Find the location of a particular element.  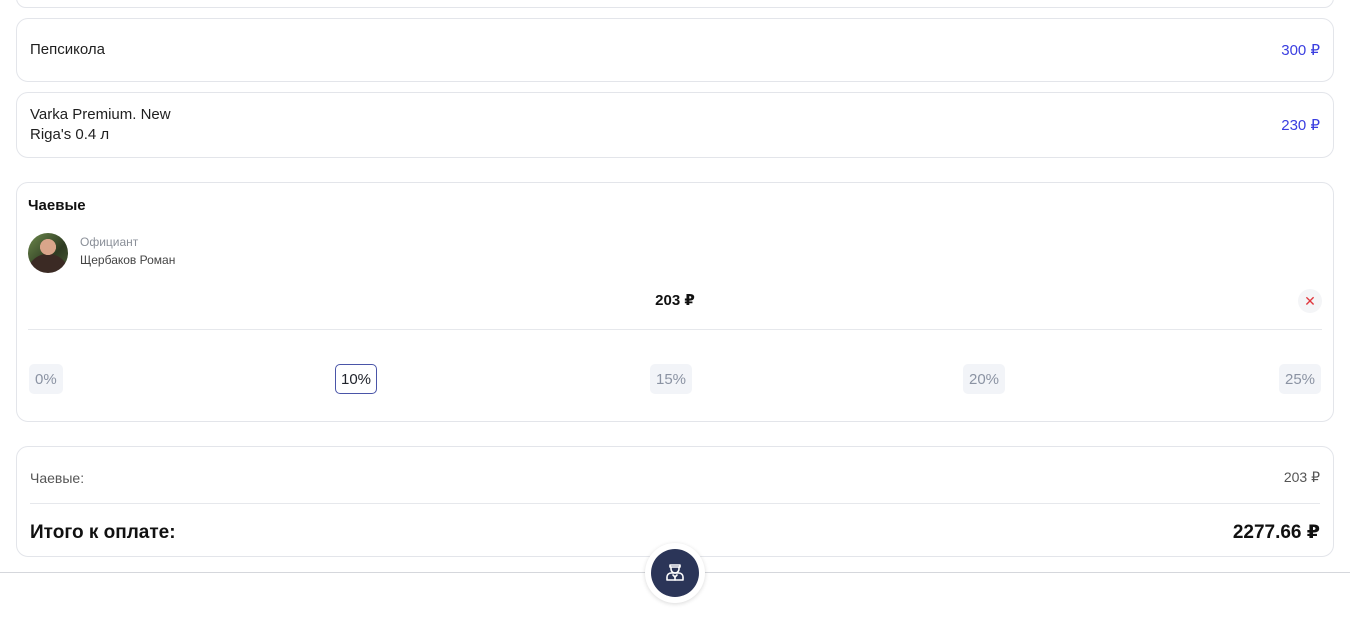

item-name: Пепсикола is located at coordinates (67, 49).